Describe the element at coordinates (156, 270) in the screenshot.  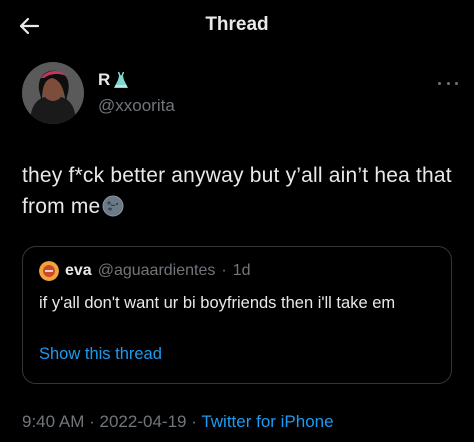
I see `quoted-handle: @aguaardientes` at that location.